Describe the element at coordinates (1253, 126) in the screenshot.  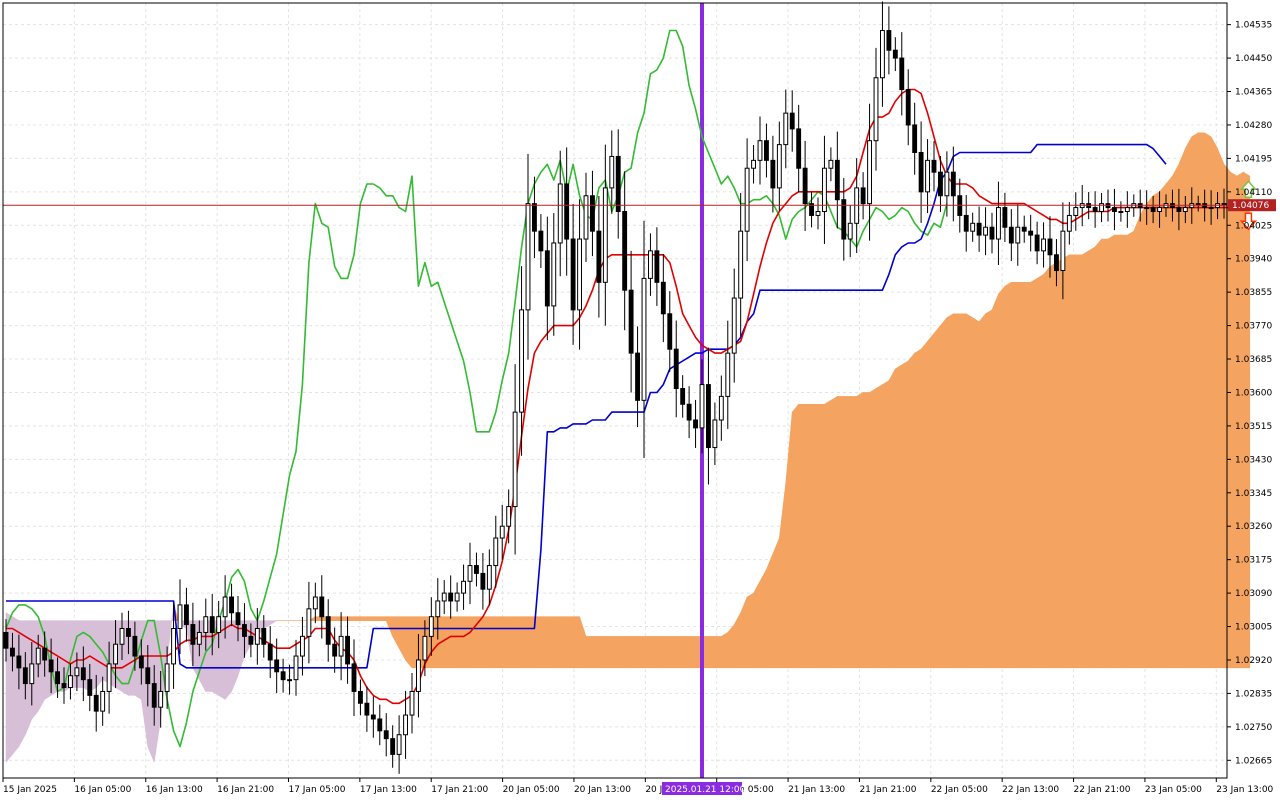
I see `price-tick-label: 1.04280` at that location.